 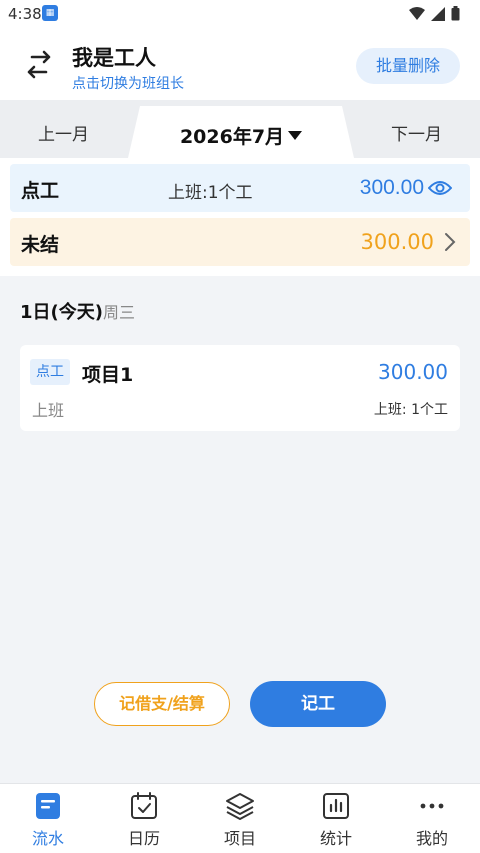 I want to click on day-weekday: 周三, so click(x=118, y=312).